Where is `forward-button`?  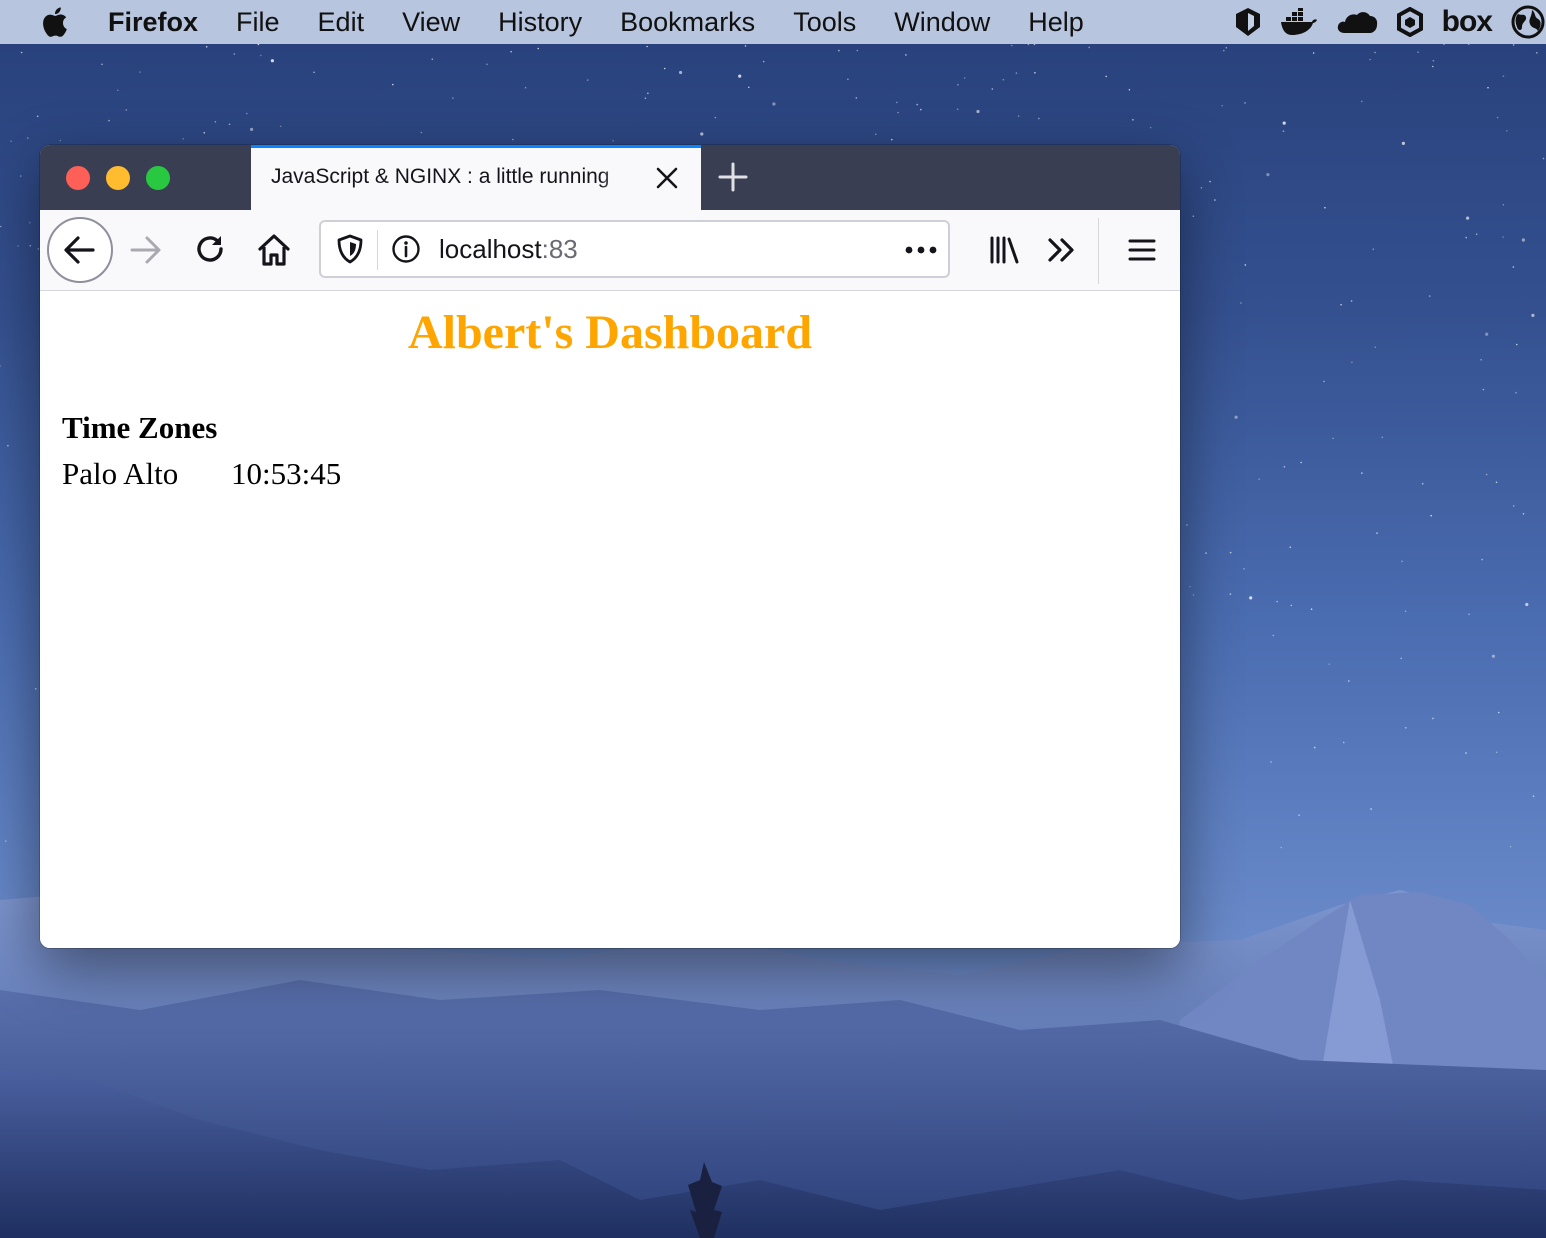 forward-button is located at coordinates (146, 250).